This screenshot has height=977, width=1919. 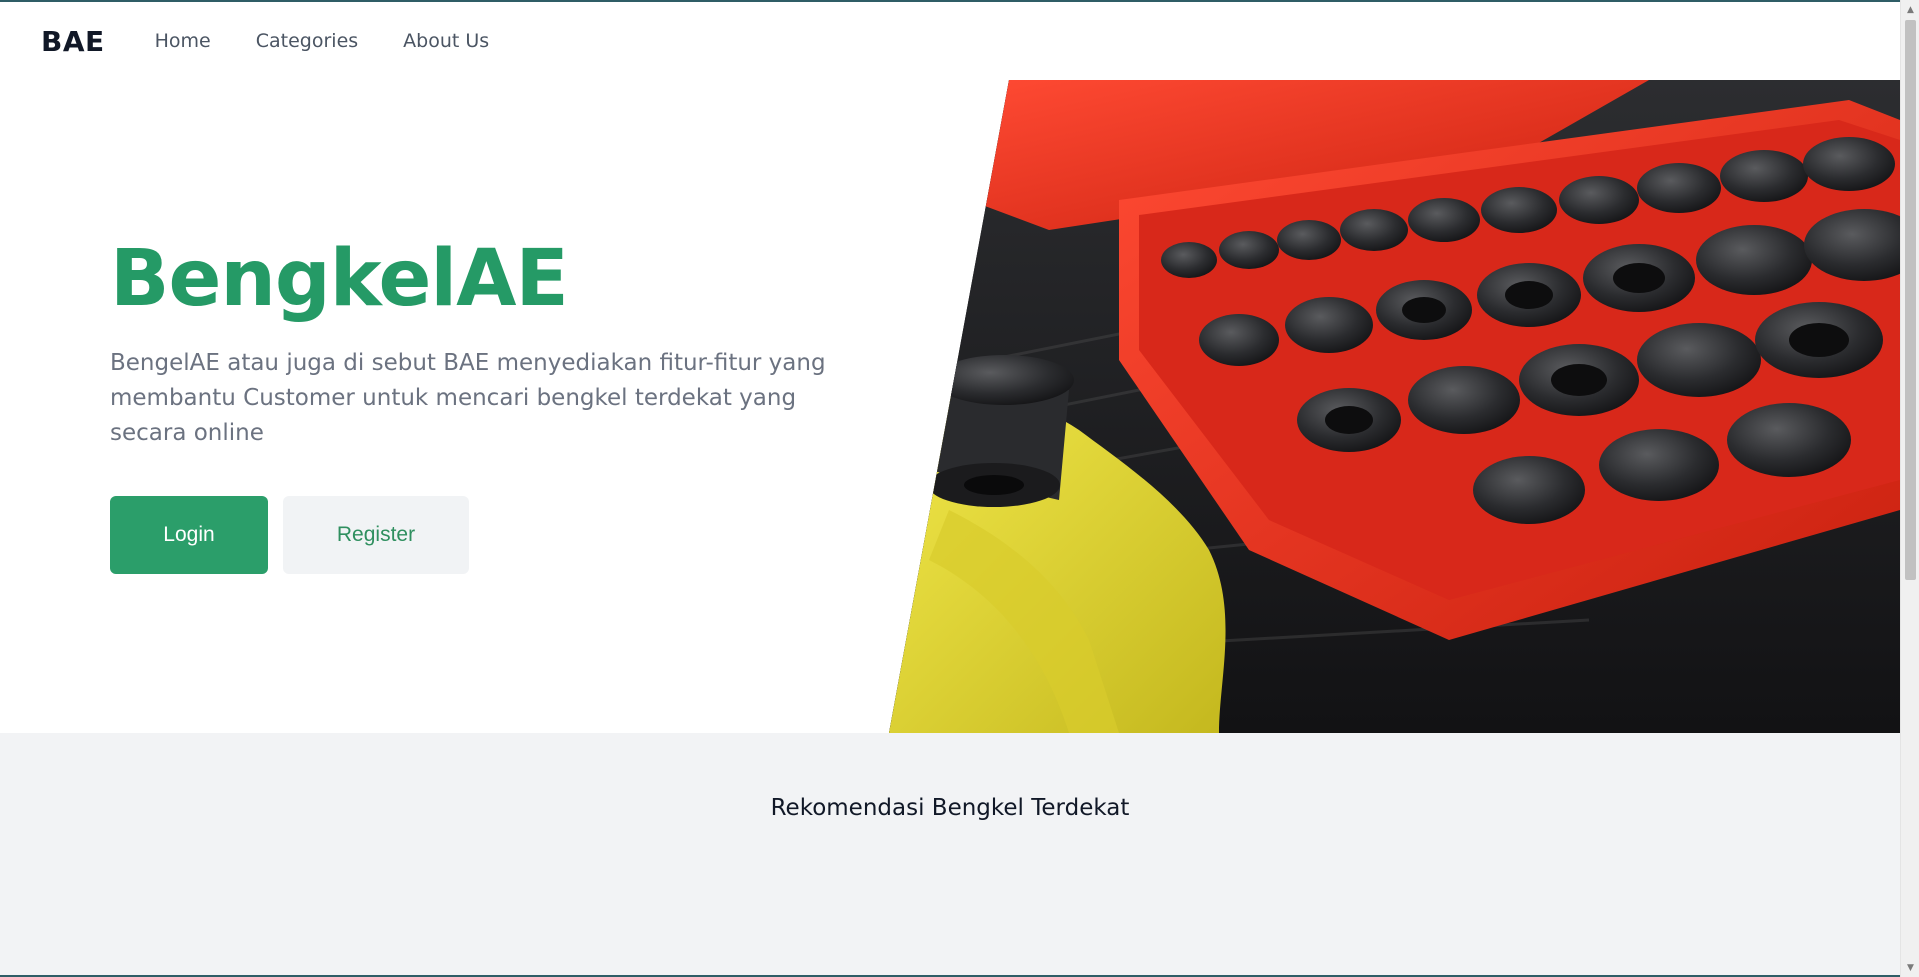 I want to click on nav-about-us-link: About Us, so click(x=446, y=41).